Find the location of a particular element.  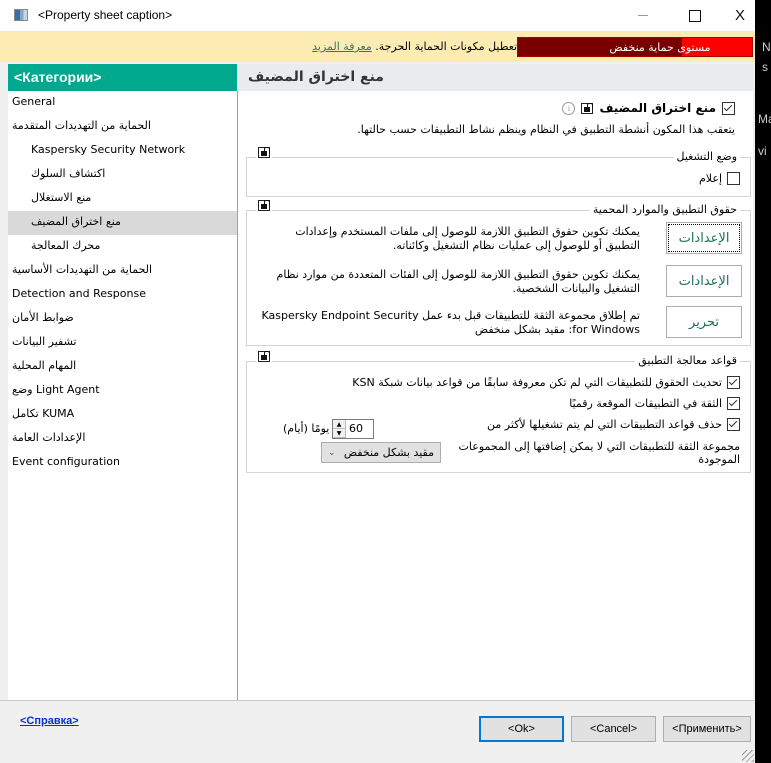

sidebar-item-general-settings: الإعدادات العامة is located at coordinates (122, 439).